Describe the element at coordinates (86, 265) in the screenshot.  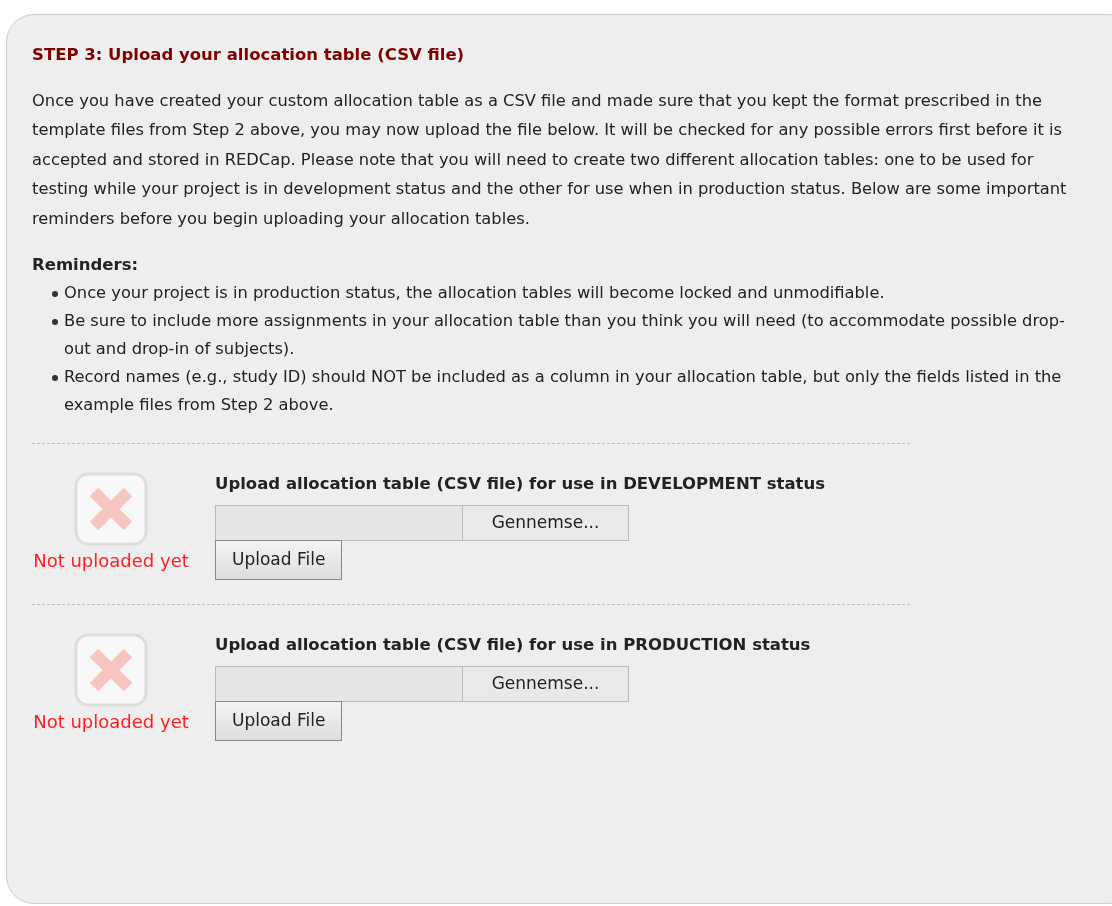
I see `reminders-title: Reminders:` at that location.